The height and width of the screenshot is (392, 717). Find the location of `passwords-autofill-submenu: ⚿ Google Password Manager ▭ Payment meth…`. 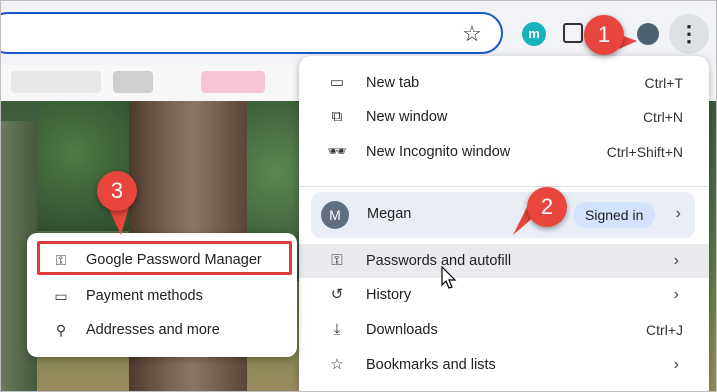

passwords-autofill-submenu: ⚿ Google Password Manager ▭ Payment meth… is located at coordinates (162, 295).